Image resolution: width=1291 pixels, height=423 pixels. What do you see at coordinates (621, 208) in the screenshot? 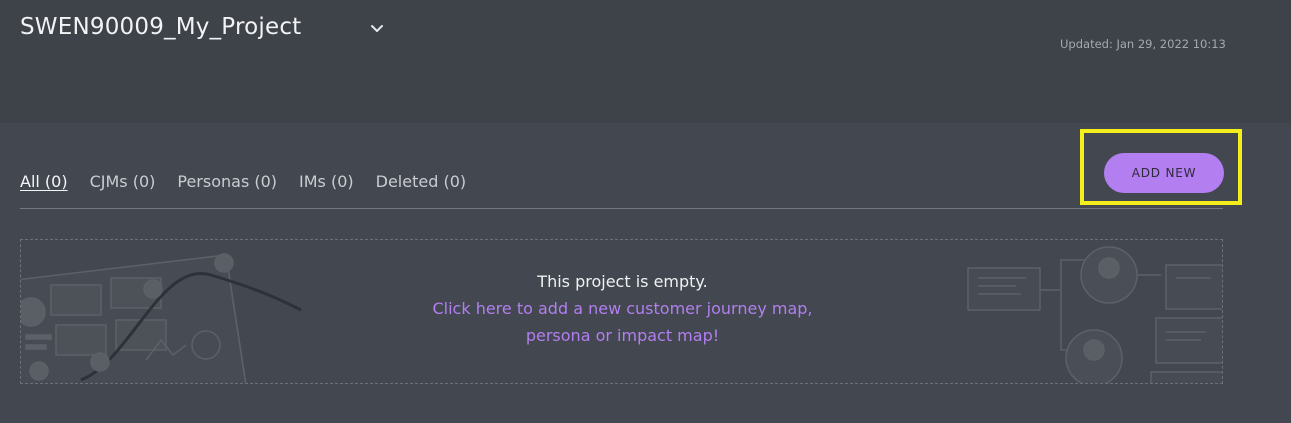
I see `tabs-divider` at bounding box center [621, 208].